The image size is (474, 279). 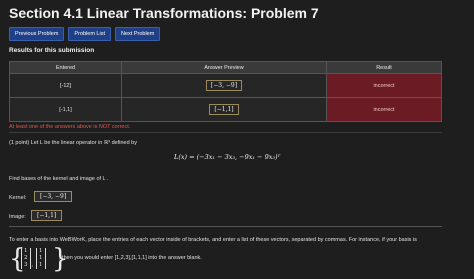 What do you see at coordinates (225, 226) in the screenshot?
I see `divider` at bounding box center [225, 226].